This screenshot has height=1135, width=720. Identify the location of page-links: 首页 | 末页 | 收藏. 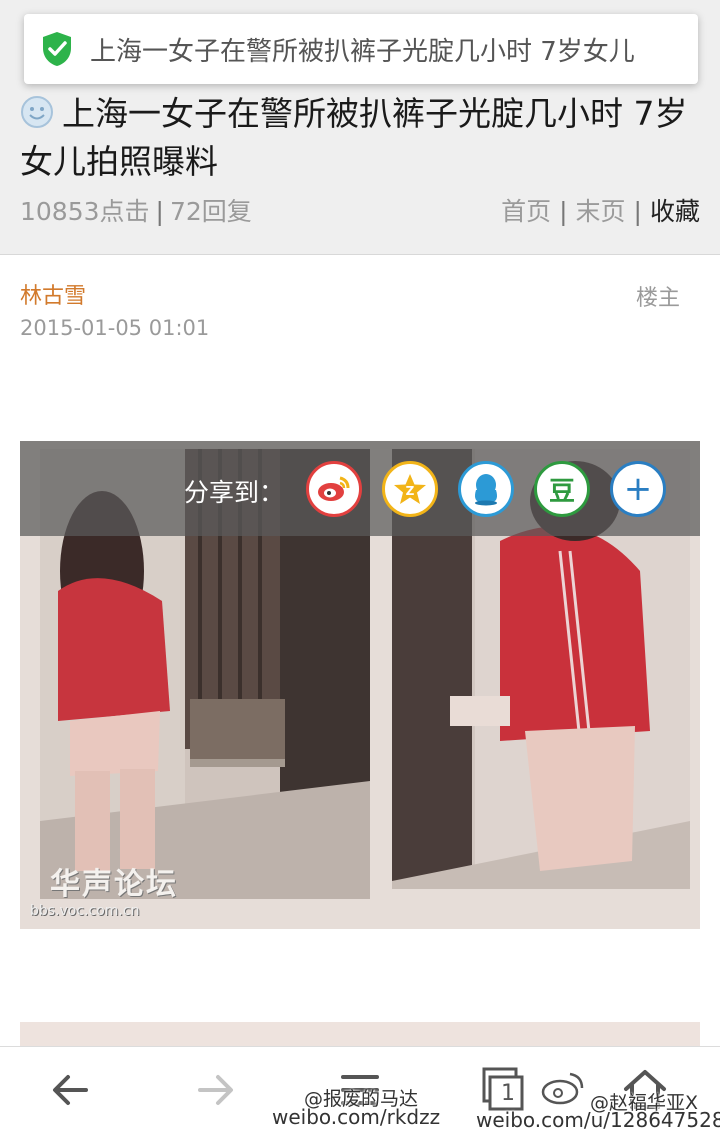
(600, 211).